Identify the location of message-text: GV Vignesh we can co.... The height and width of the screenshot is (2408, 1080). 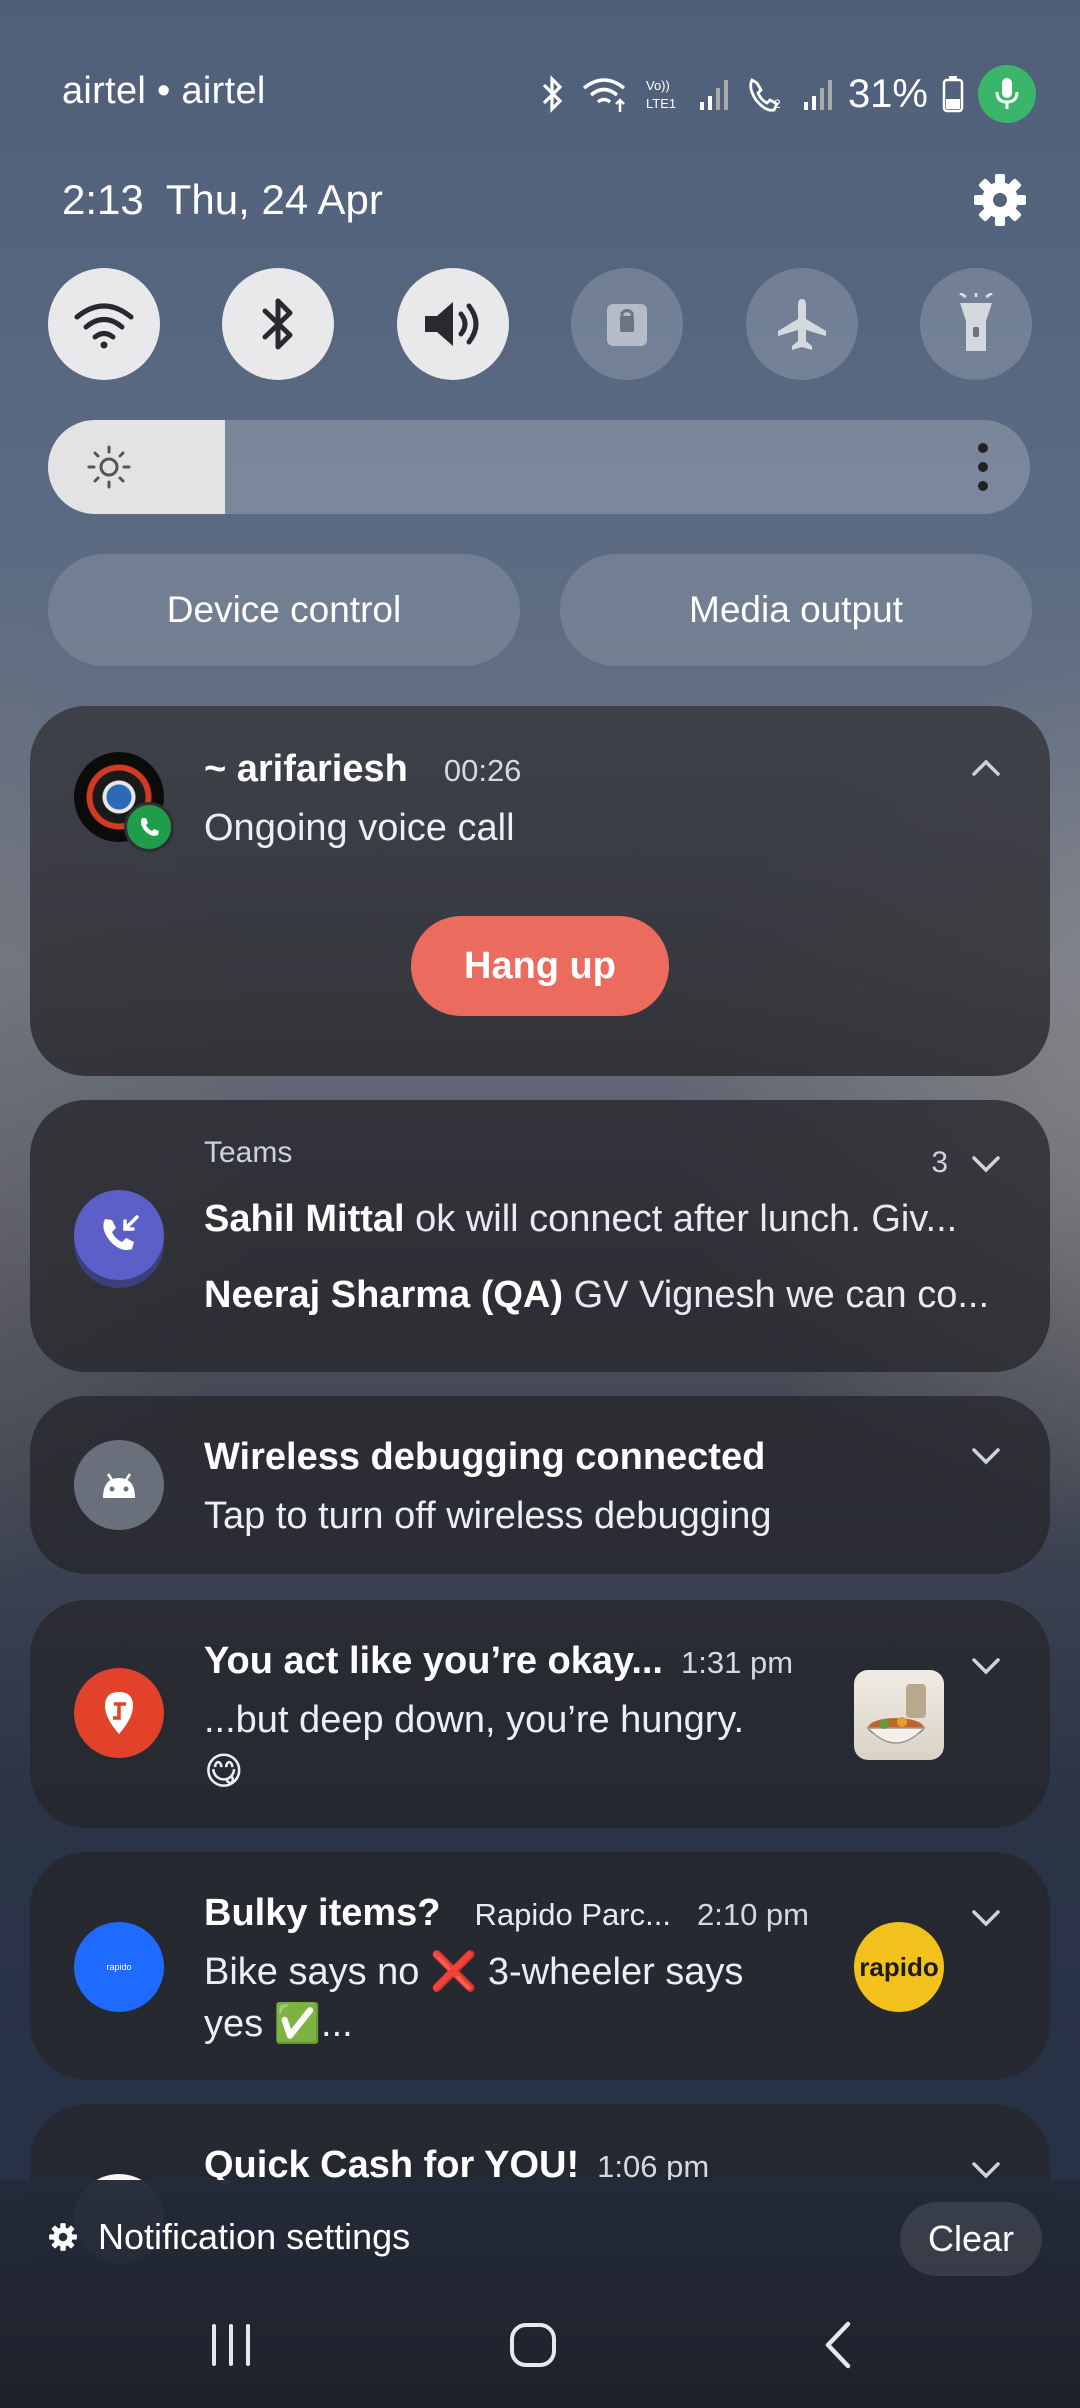
(781, 1295).